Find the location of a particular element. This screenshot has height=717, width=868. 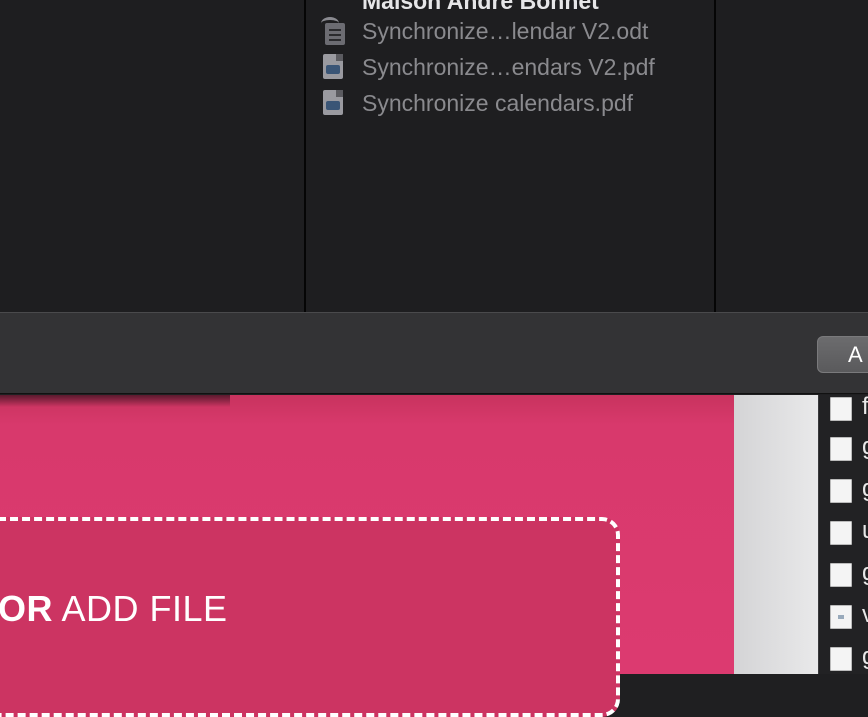

add-file-button: OR ADD FILE is located at coordinates (114, 609).